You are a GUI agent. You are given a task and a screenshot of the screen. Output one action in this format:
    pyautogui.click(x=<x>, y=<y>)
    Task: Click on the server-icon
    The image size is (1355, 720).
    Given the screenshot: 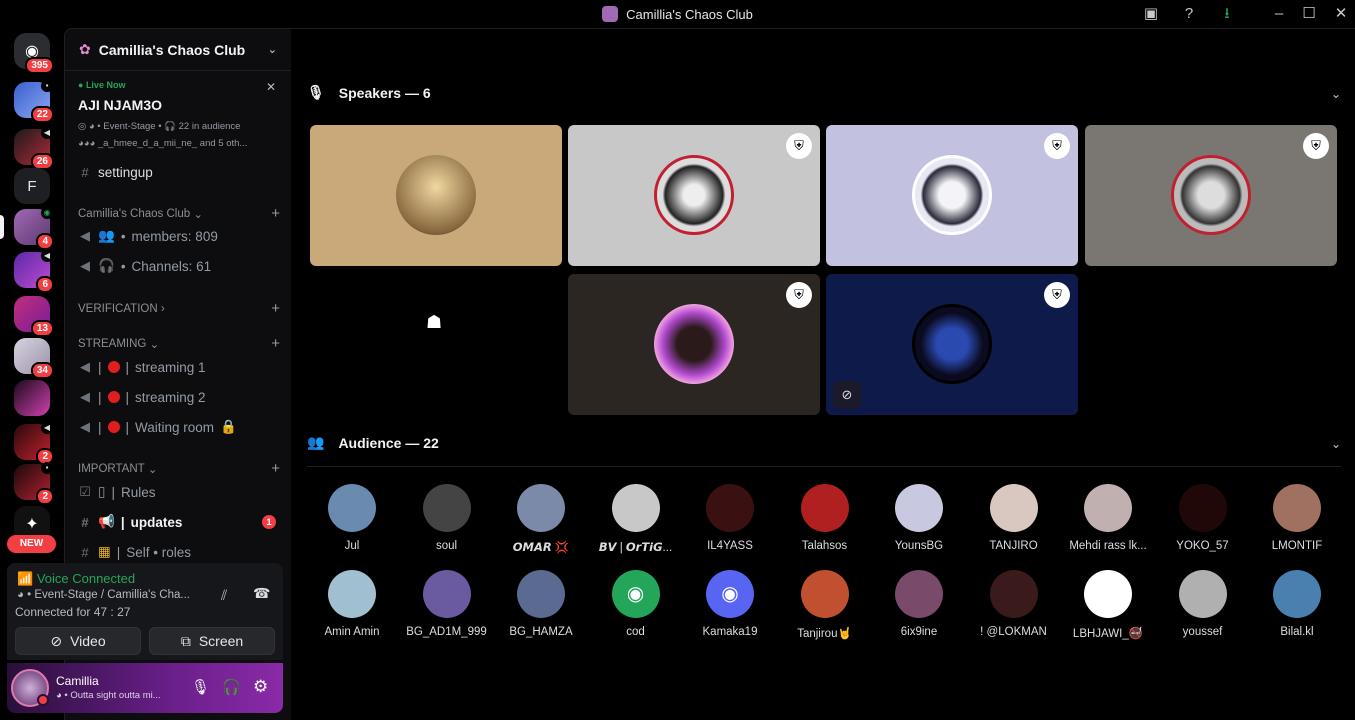 What is the action you would take?
    pyautogui.click(x=32, y=398)
    